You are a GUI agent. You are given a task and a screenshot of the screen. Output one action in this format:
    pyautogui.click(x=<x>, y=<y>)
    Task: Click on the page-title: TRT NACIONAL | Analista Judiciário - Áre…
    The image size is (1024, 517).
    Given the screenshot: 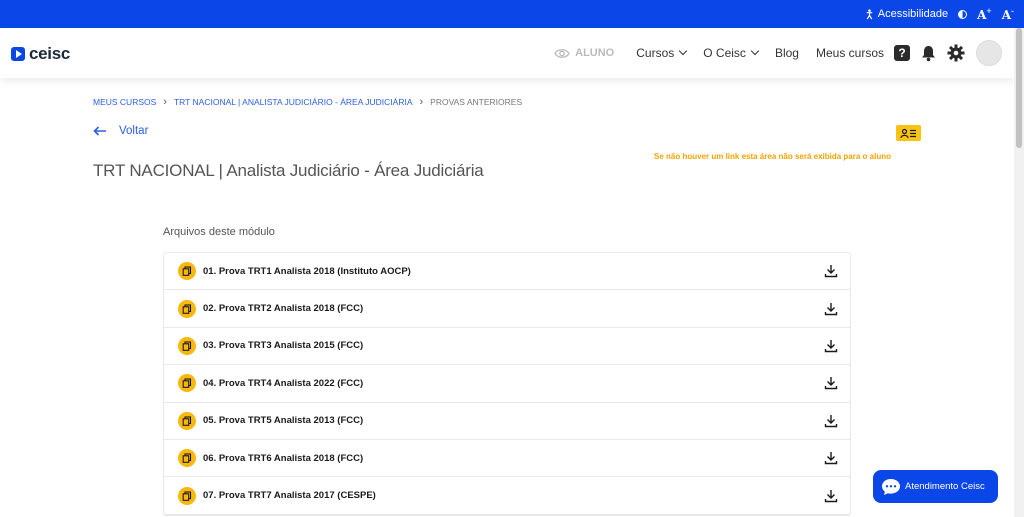 What is the action you would take?
    pyautogui.click(x=288, y=170)
    